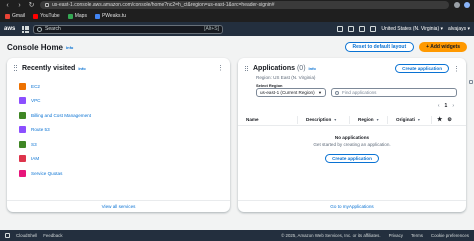  I want to click on bookmark-youtube: YouTube, so click(46, 16).